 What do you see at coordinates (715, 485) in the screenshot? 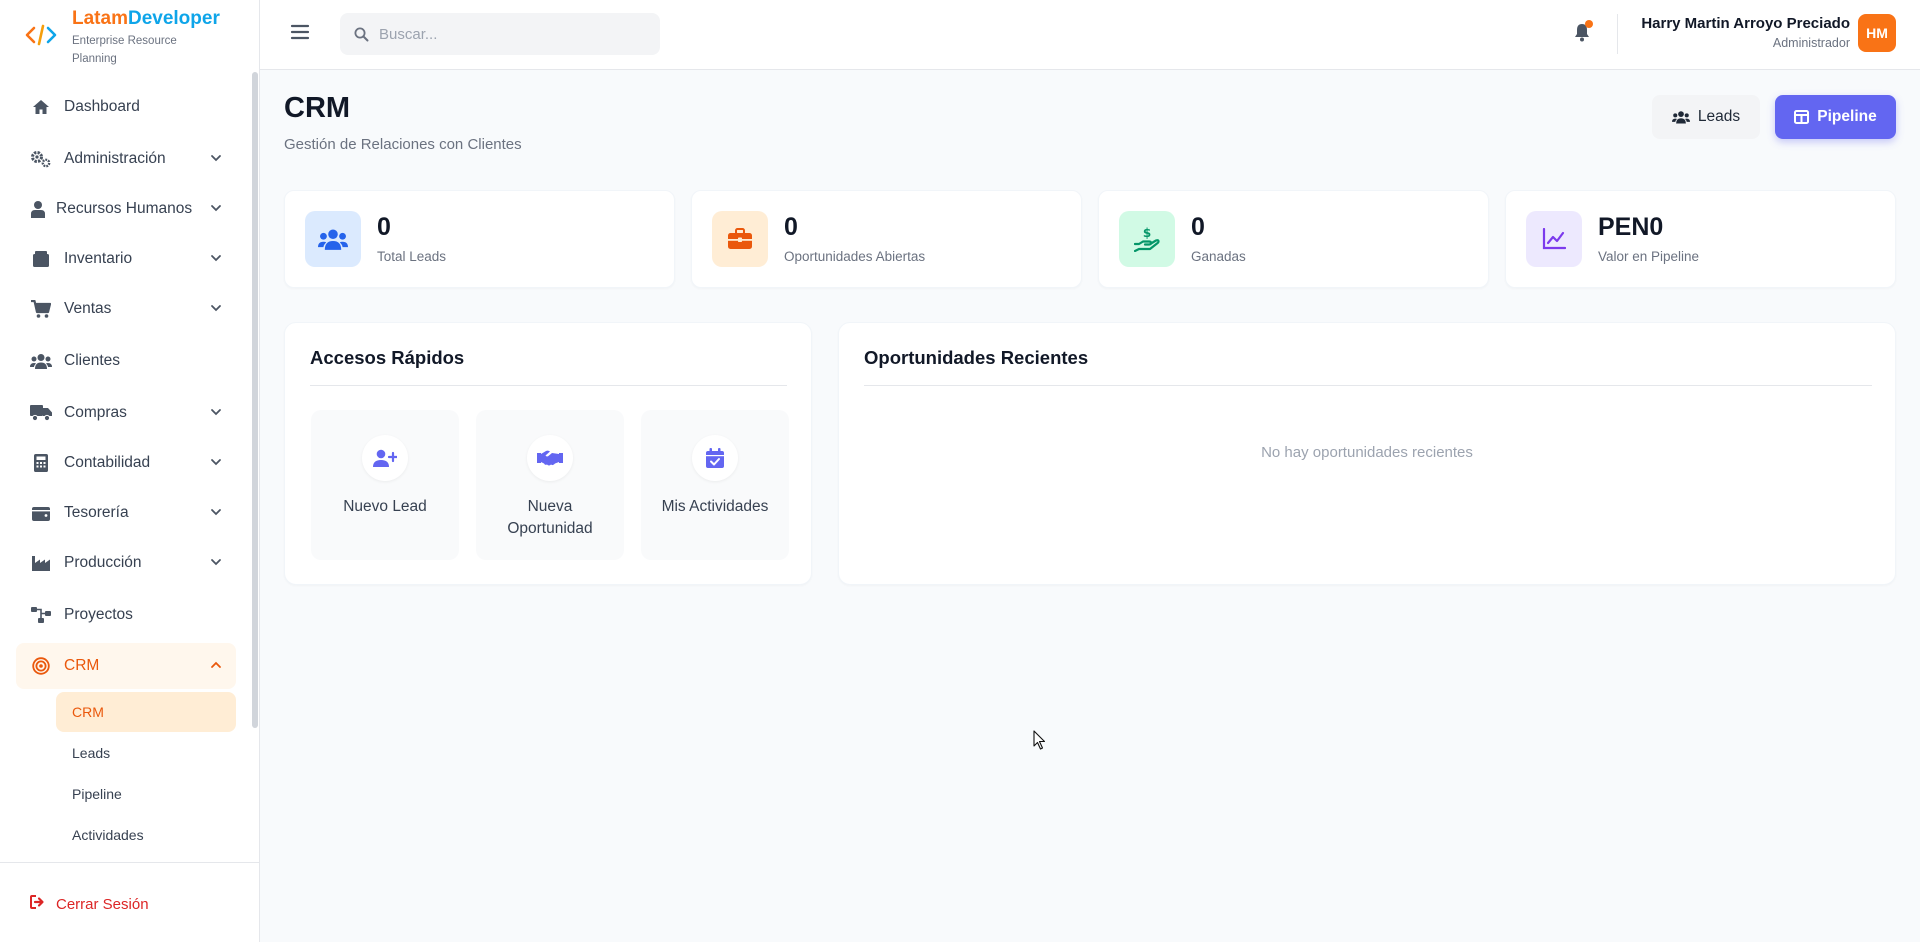
I see `quick-my-activities: Mis Actividades` at bounding box center [715, 485].